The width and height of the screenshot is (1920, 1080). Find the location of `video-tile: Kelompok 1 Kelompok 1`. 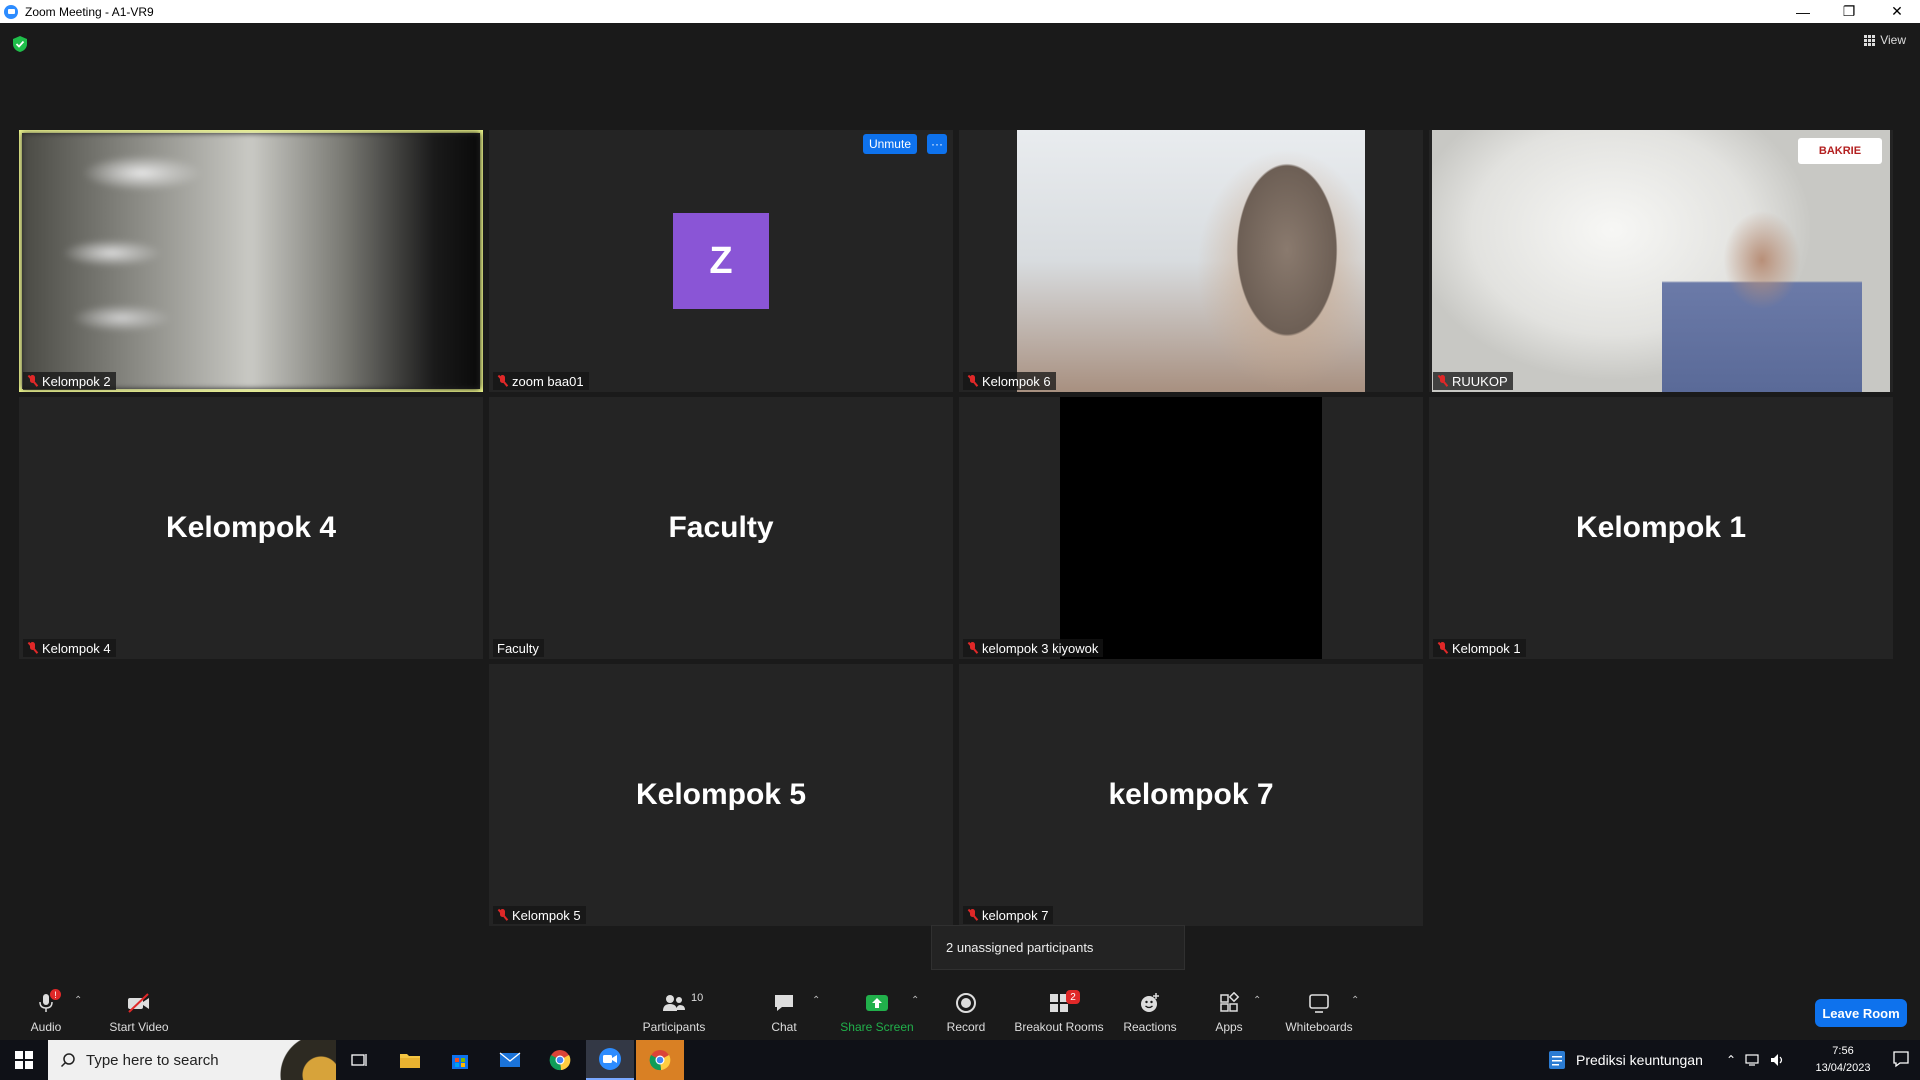

video-tile: Kelompok 1 Kelompok 1 is located at coordinates (1661, 528).